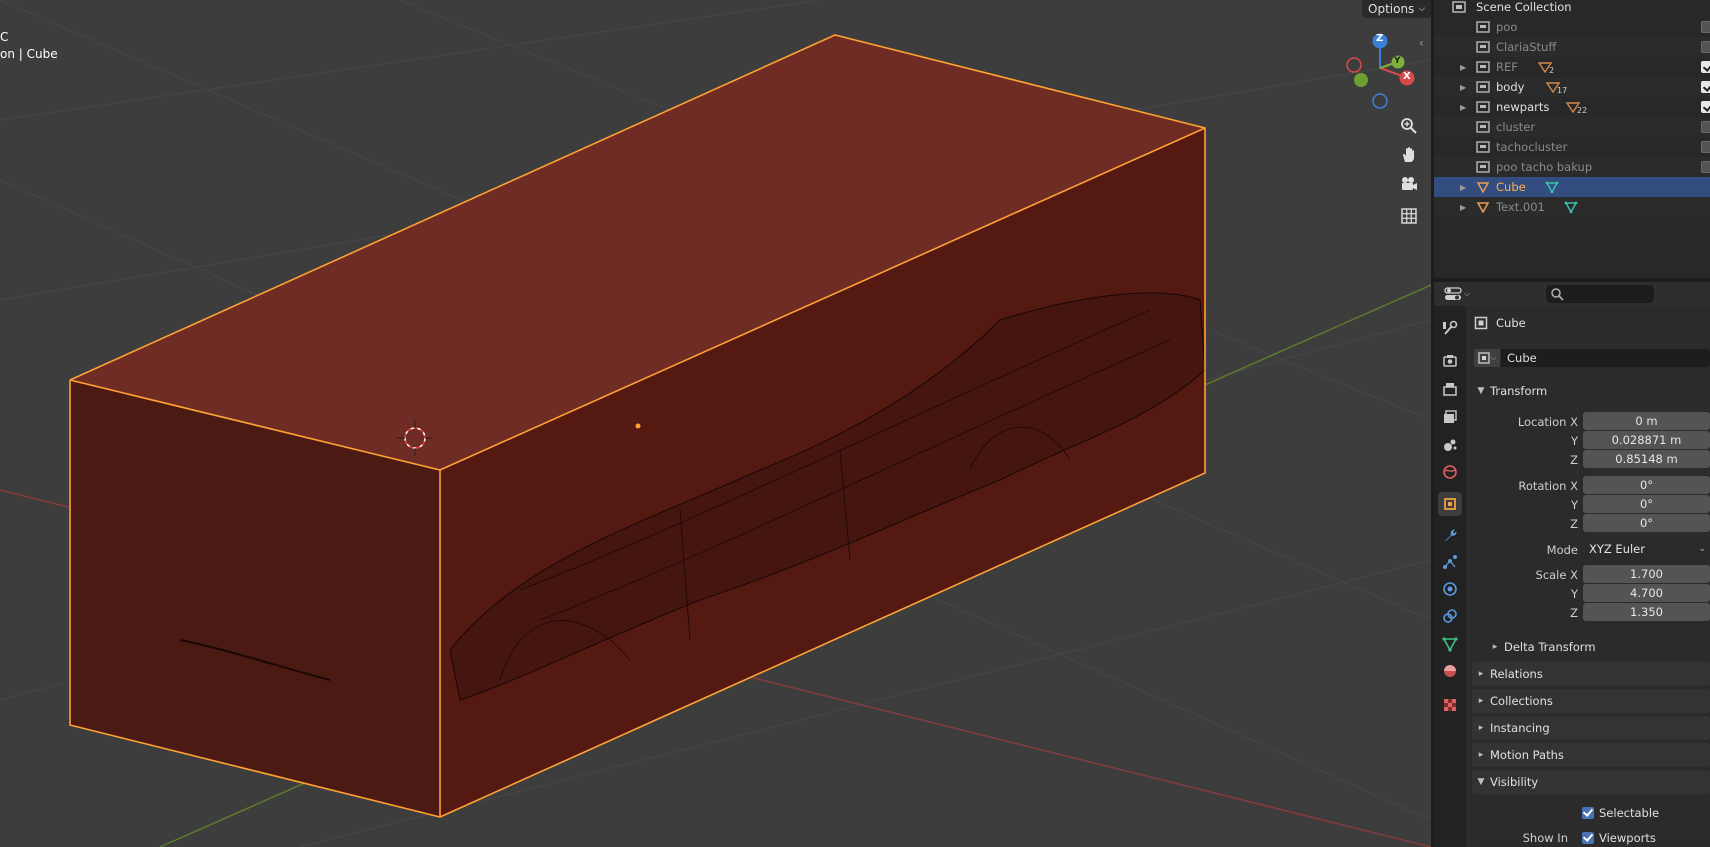 The height and width of the screenshot is (847, 1710). I want to click on tool-settings-icon, so click(1450, 328).